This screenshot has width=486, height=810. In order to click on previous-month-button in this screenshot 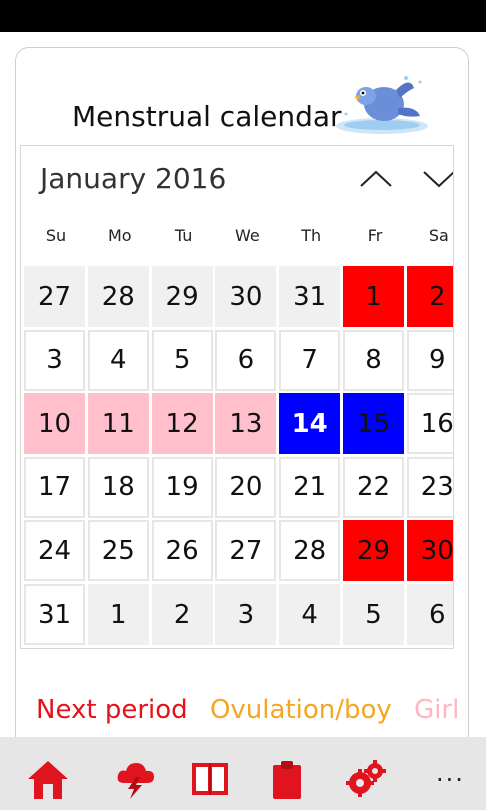, I will do `click(376, 179)`.